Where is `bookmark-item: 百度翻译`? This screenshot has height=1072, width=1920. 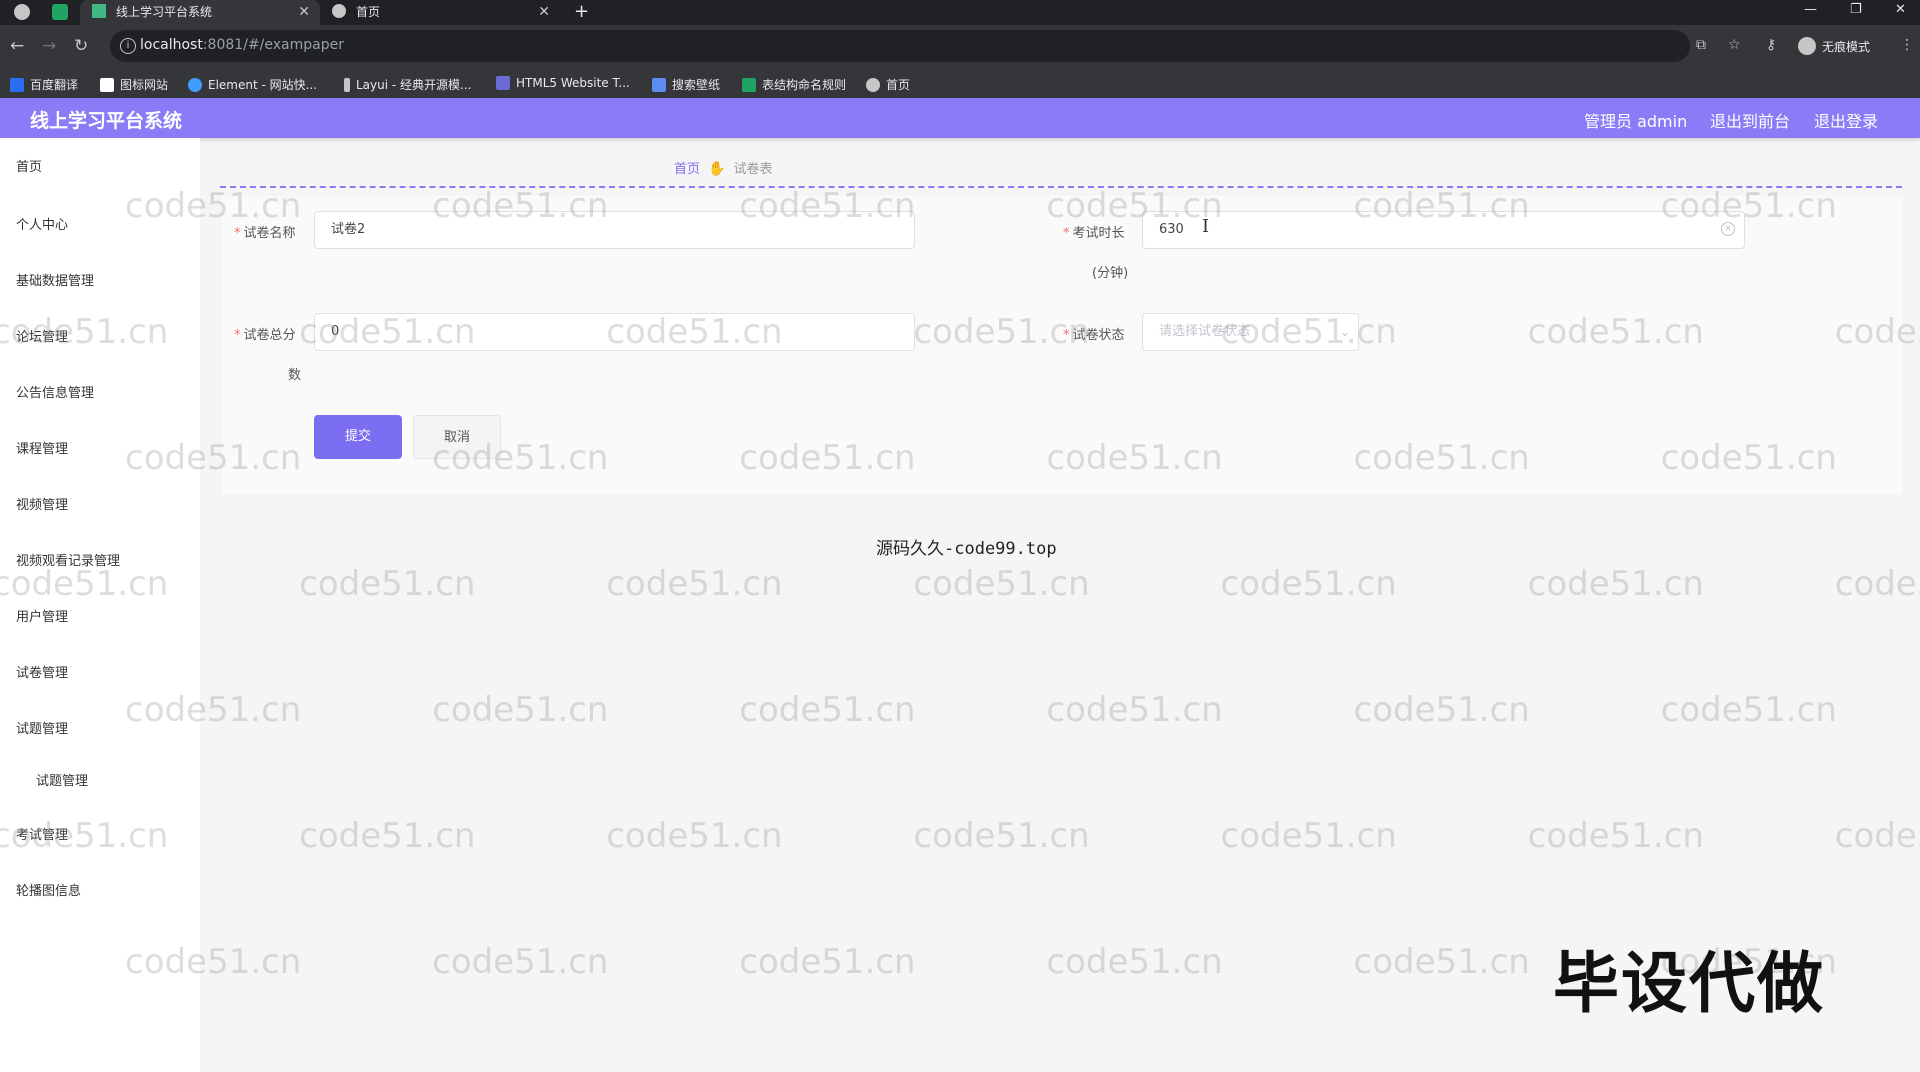 bookmark-item: 百度翻译 is located at coordinates (44, 84).